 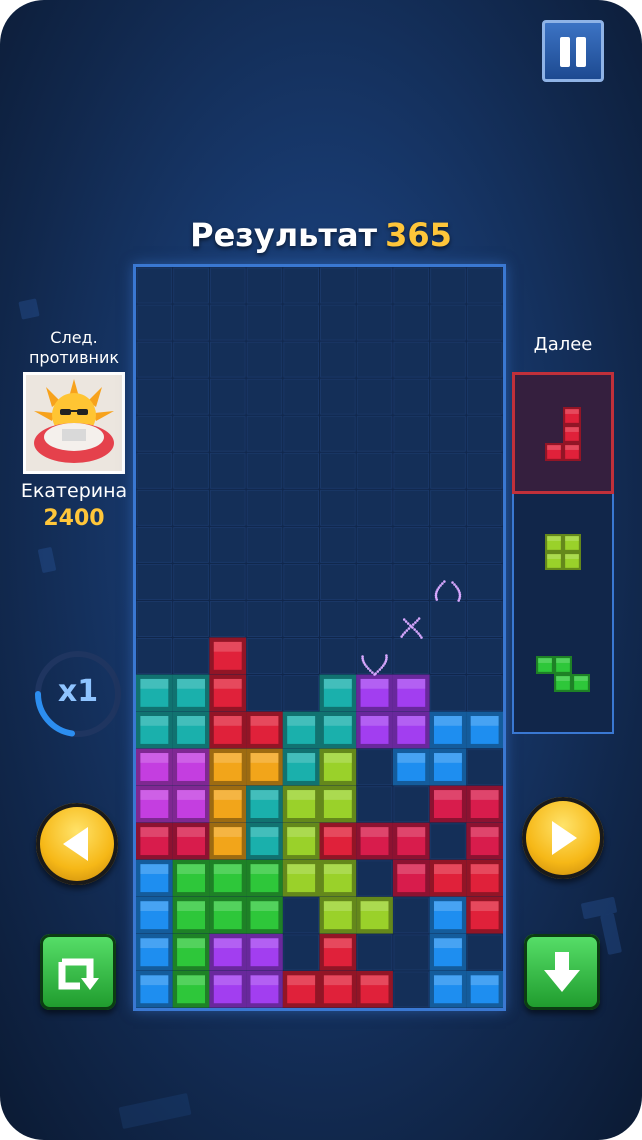 I want to click on next-queue, so click(x=563, y=549).